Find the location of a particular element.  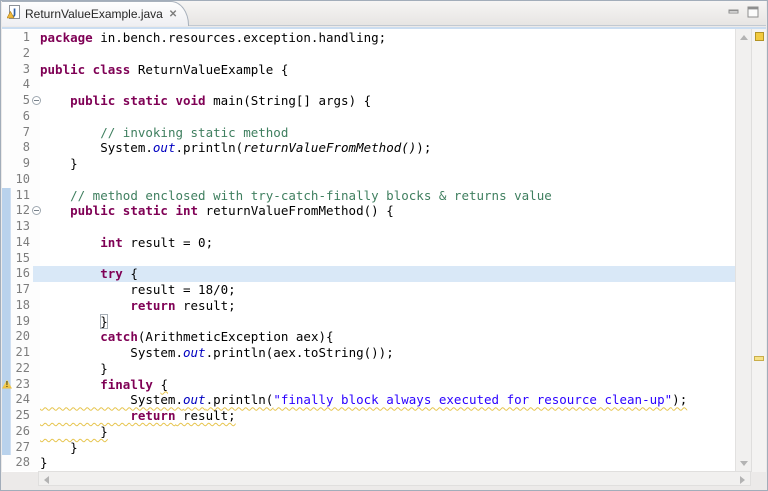

code-line: 18 return result; is located at coordinates (368, 305).